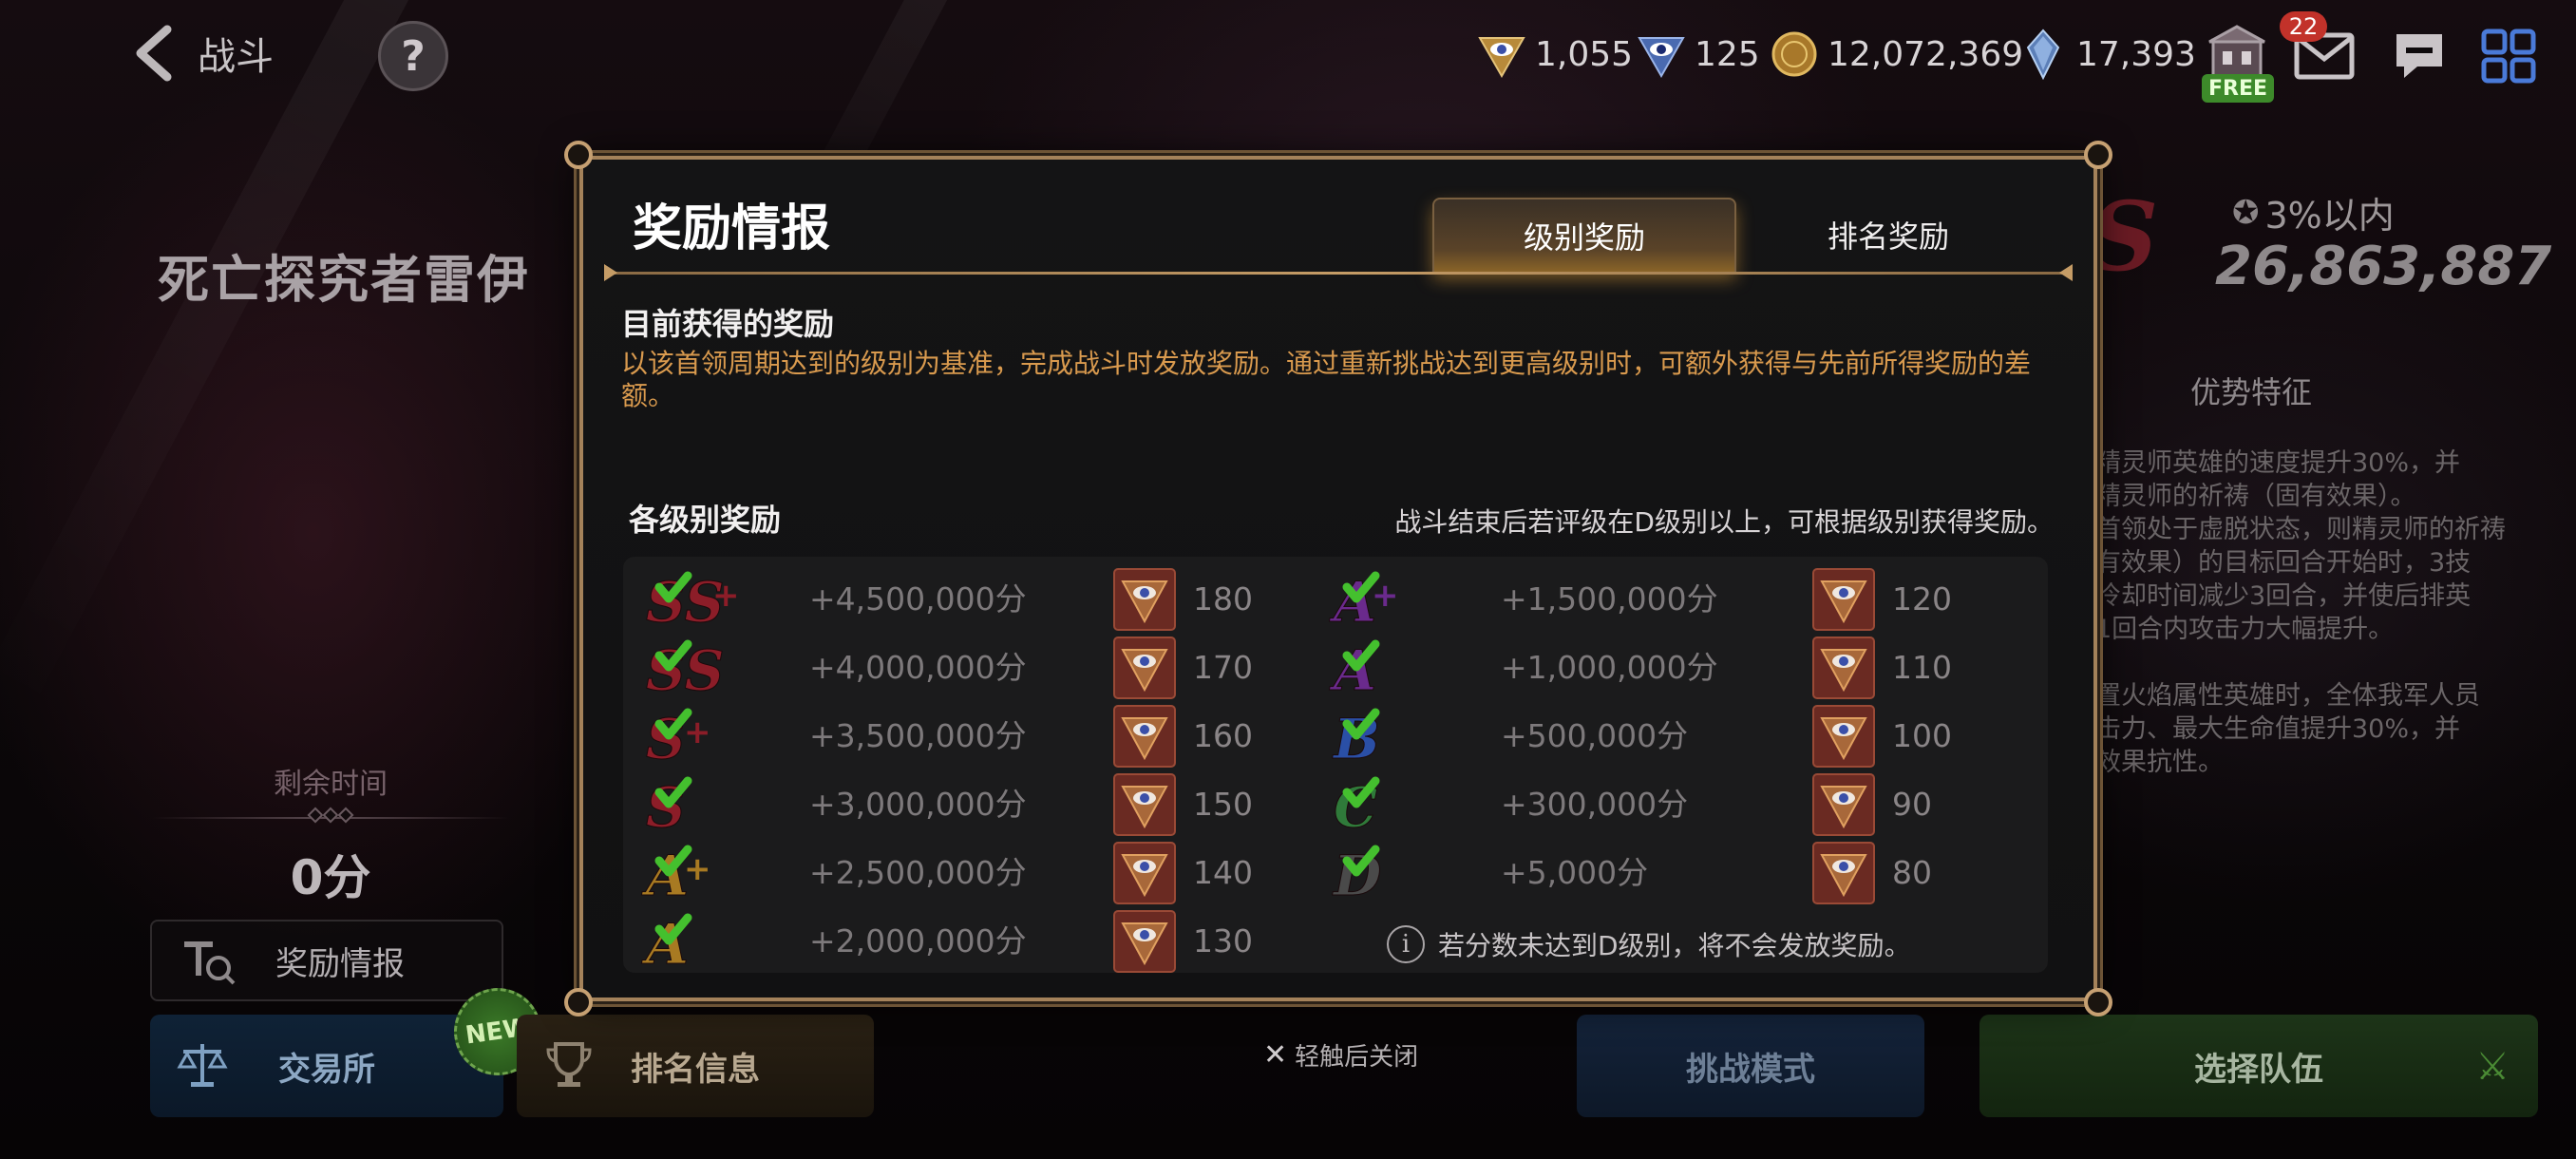 Image resolution: width=2576 pixels, height=1159 pixels. Describe the element at coordinates (698, 806) in the screenshot. I see `rank-badge-icon: S` at that location.